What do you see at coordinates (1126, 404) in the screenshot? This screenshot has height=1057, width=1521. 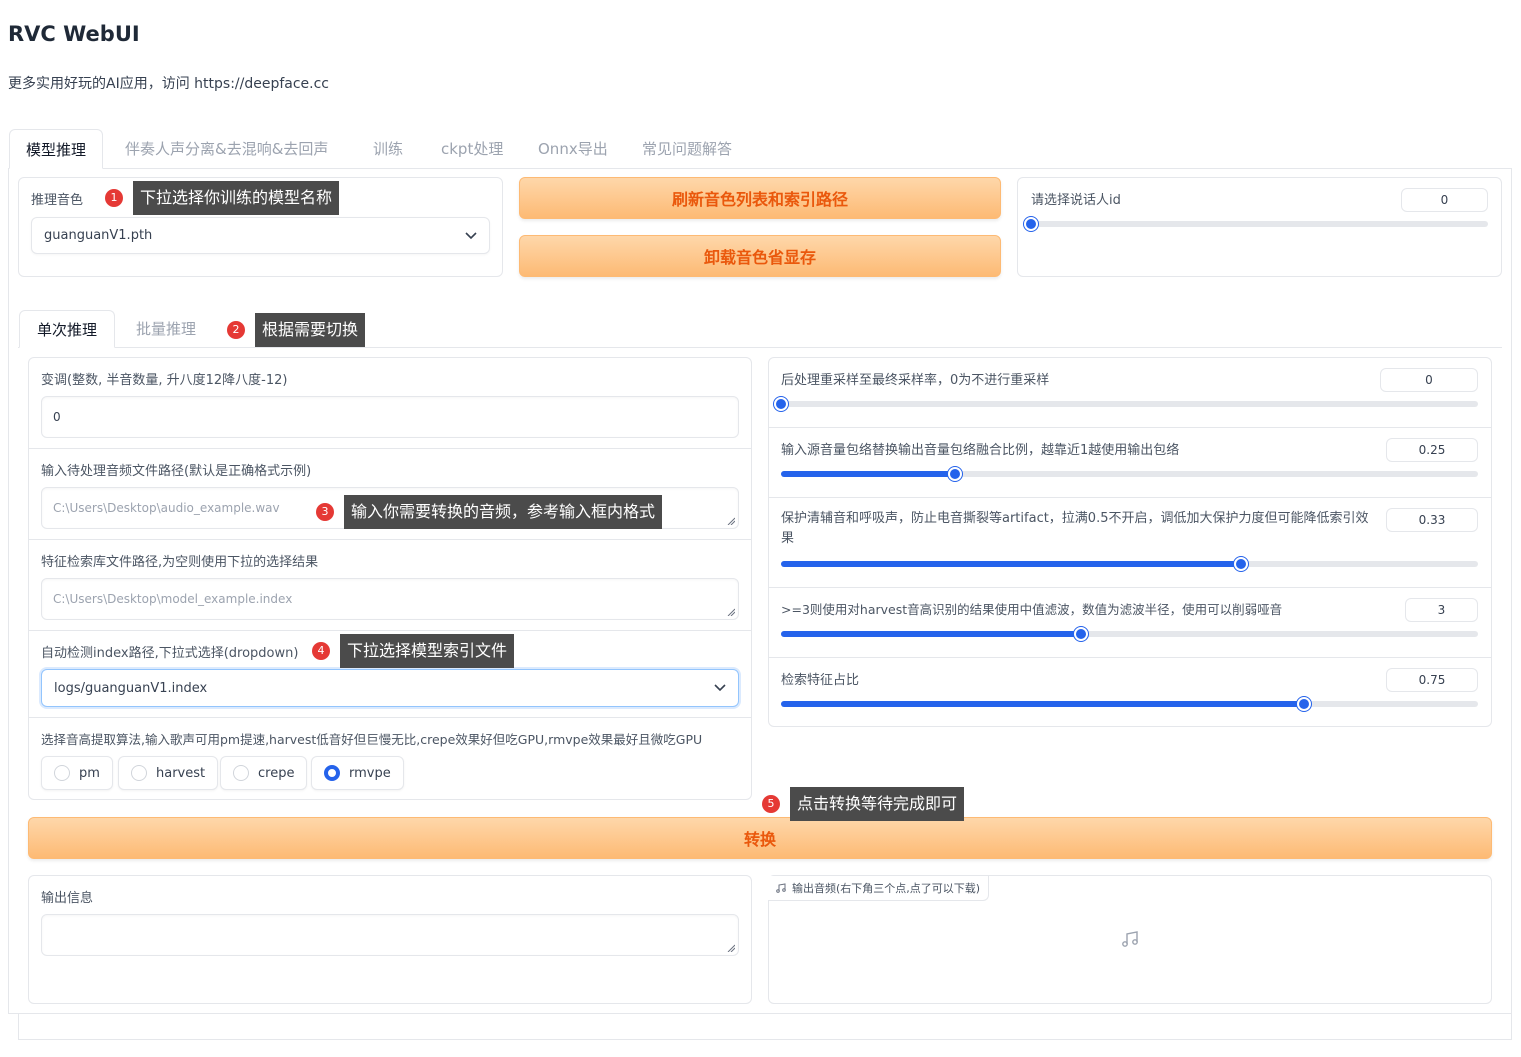 I see `resample-slider` at bounding box center [1126, 404].